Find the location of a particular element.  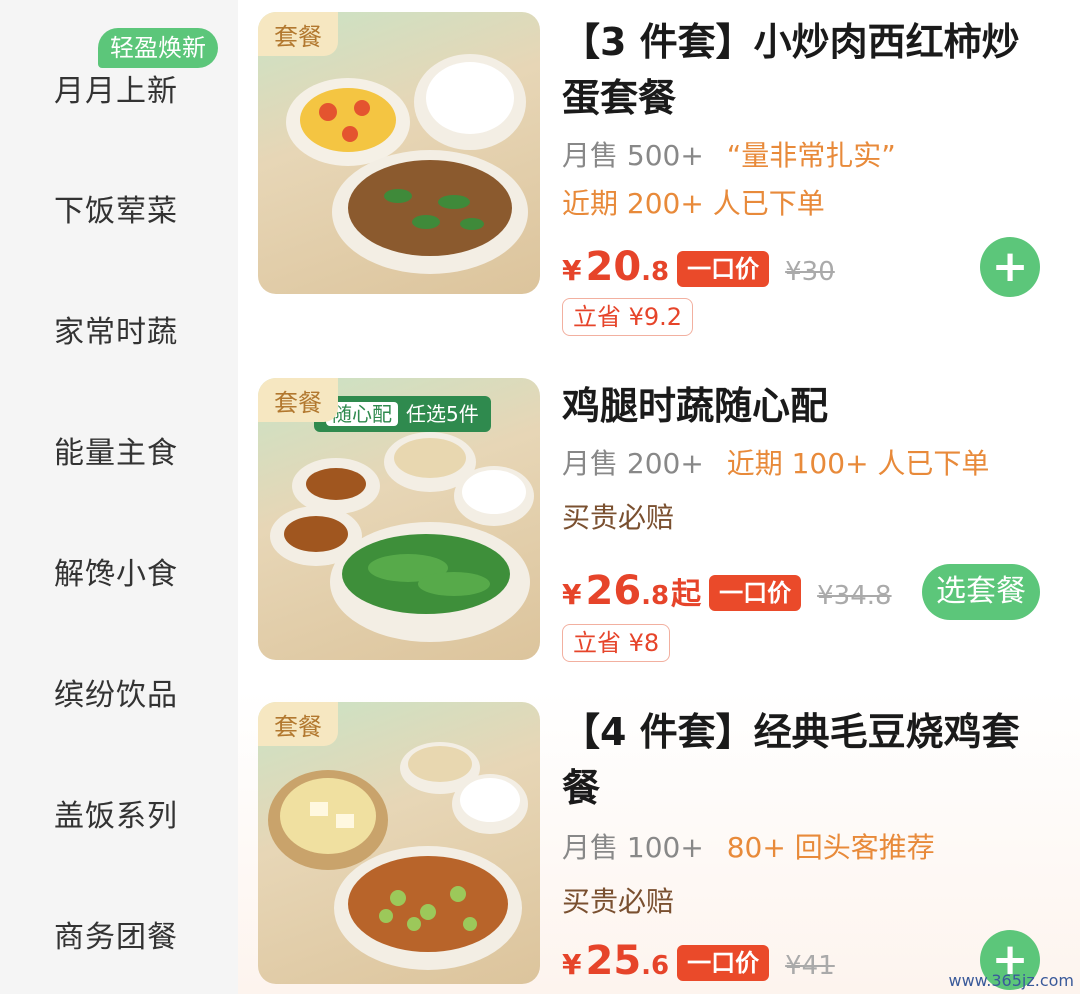

price-row: ¥ 25 .6 一口价 ¥41 is located at coordinates (698, 963).